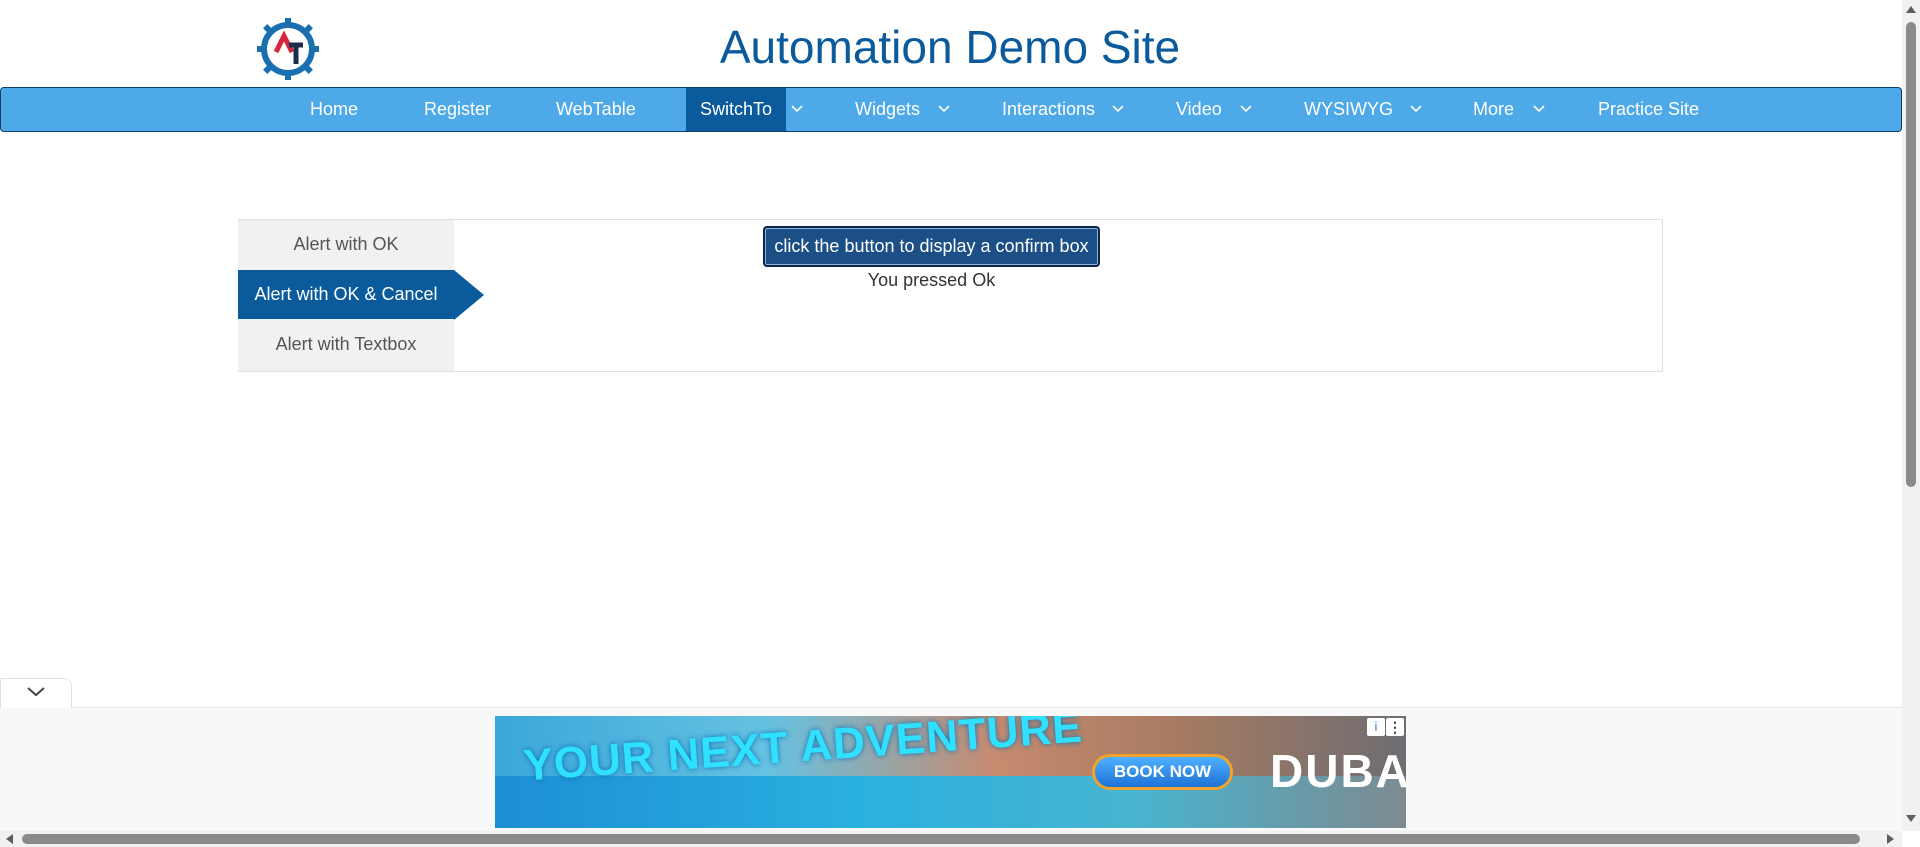 This screenshot has width=1920, height=847. I want to click on tab-alert-with-ok-cancel: Alert with OK & Cancel, so click(346, 294).